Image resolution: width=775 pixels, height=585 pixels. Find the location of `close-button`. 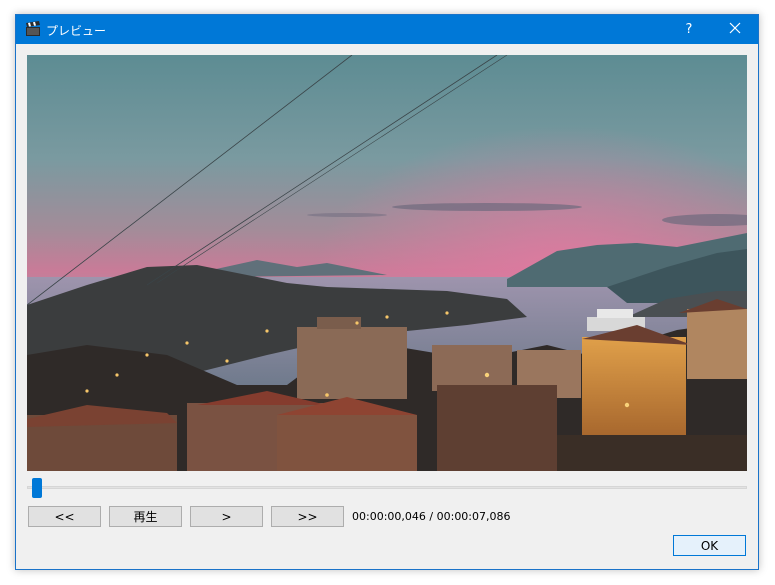

close-button is located at coordinates (735, 29).